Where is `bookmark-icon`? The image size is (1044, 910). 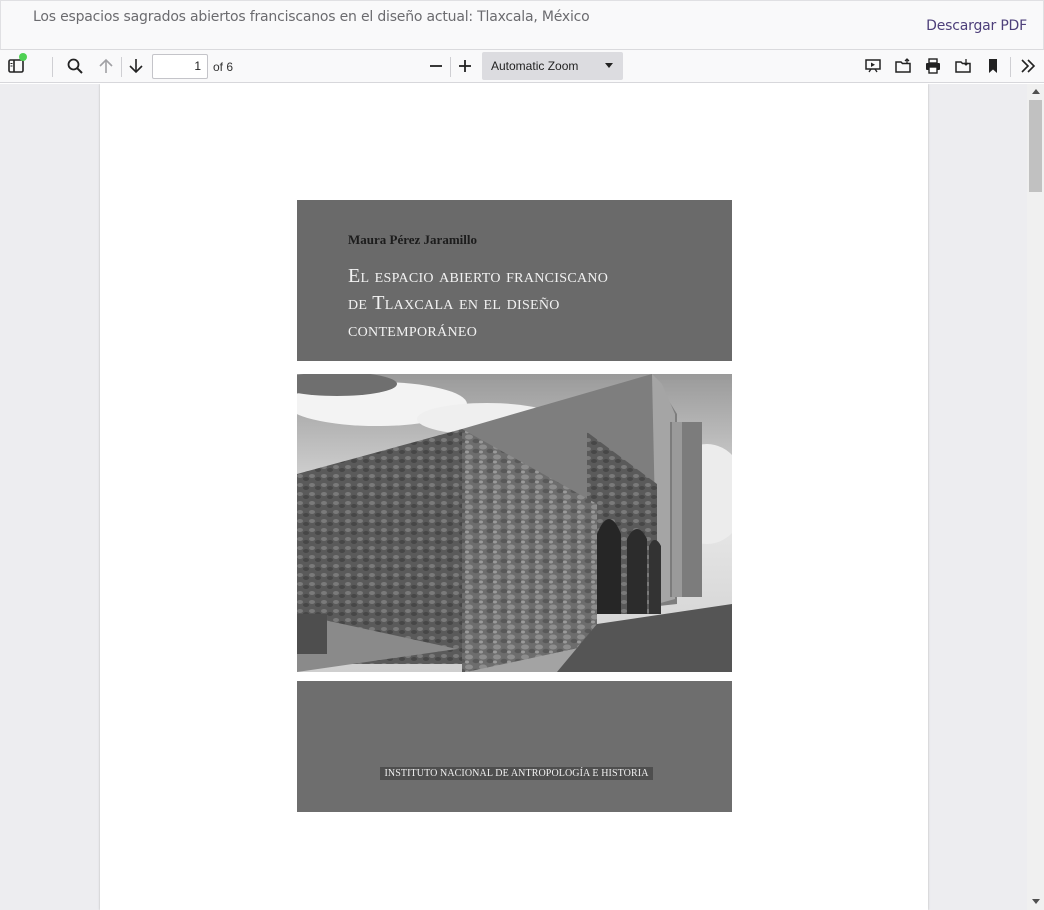 bookmark-icon is located at coordinates (993, 66).